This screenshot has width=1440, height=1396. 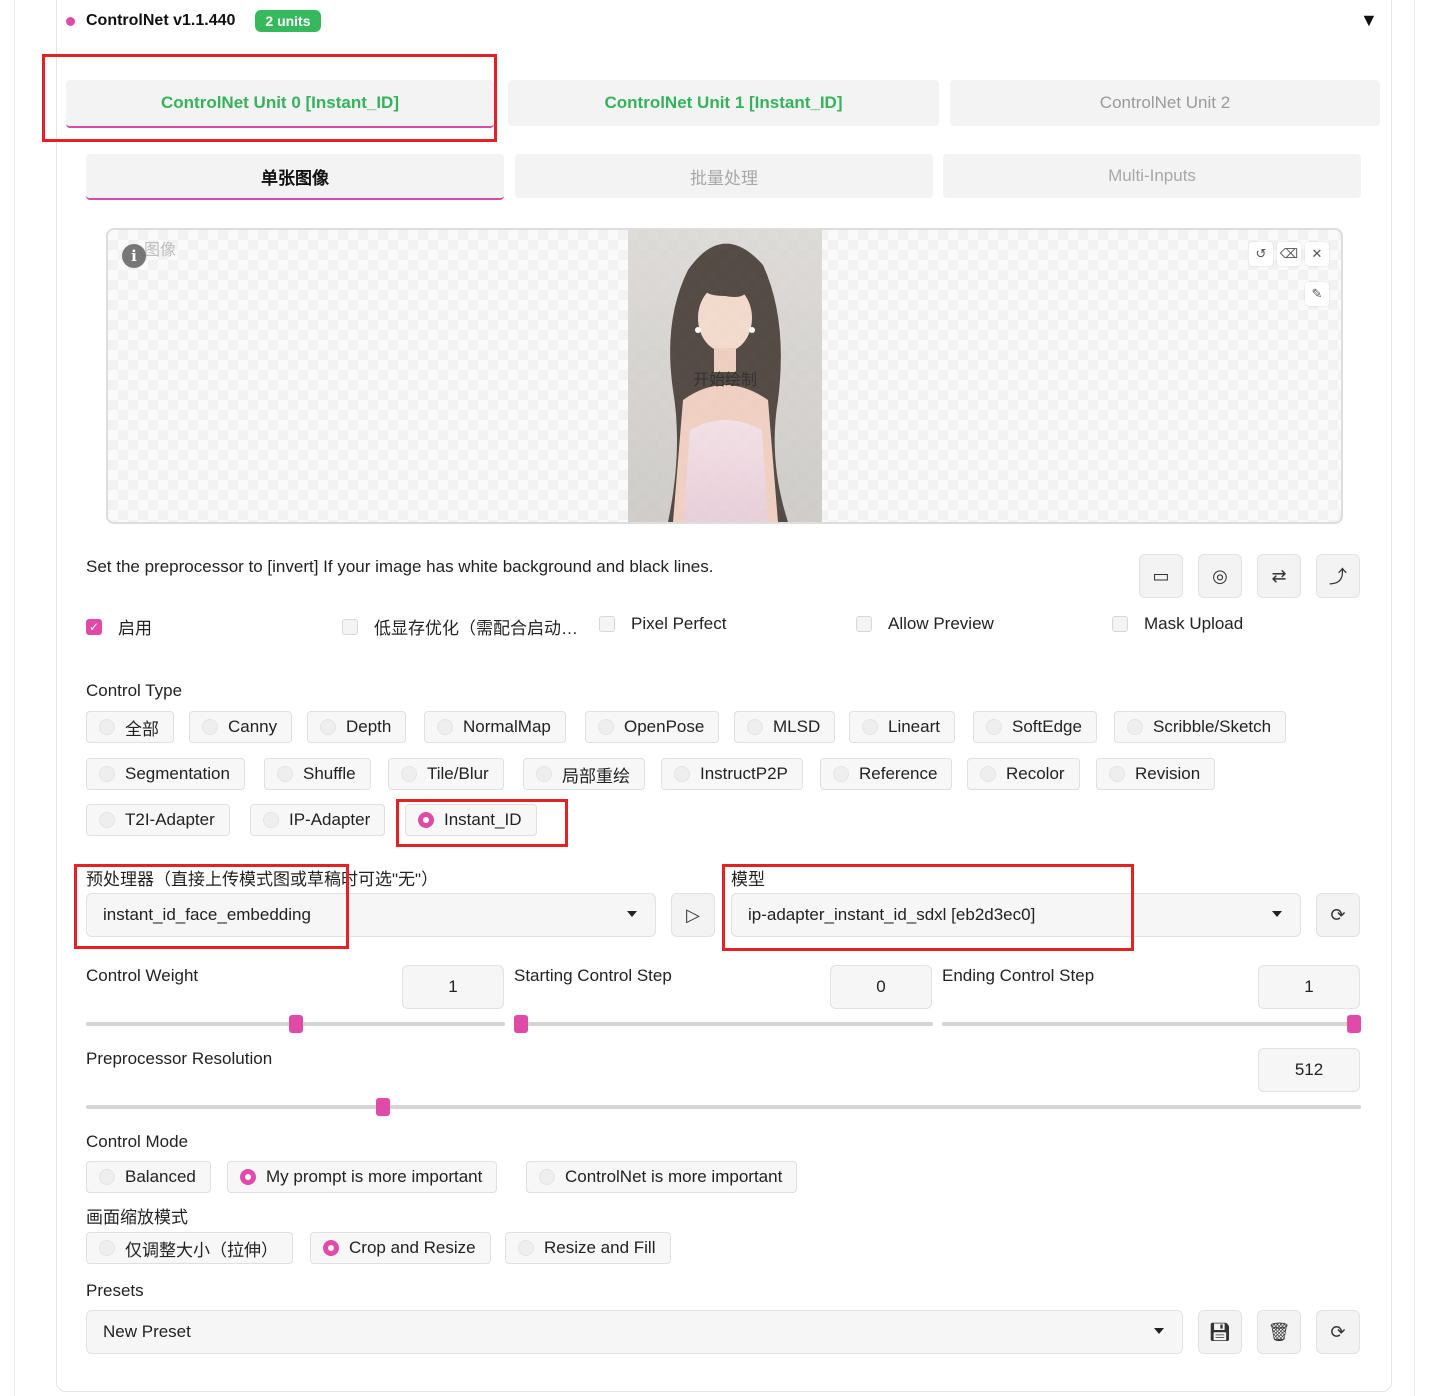 What do you see at coordinates (1200, 727) in the screenshot?
I see `radio-scribble: Scribble/Sketch` at bounding box center [1200, 727].